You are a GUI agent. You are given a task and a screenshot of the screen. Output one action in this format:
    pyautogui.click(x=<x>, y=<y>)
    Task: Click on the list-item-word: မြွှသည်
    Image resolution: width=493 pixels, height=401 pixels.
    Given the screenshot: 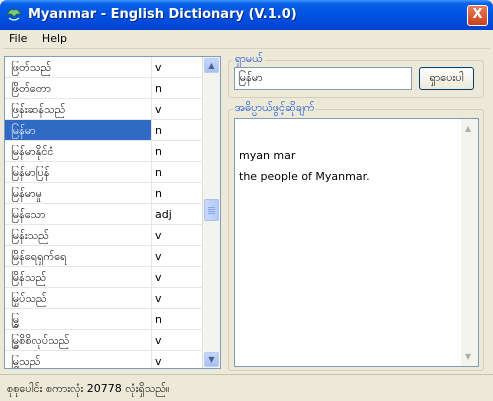 What is the action you would take?
    pyautogui.click(x=26, y=361)
    